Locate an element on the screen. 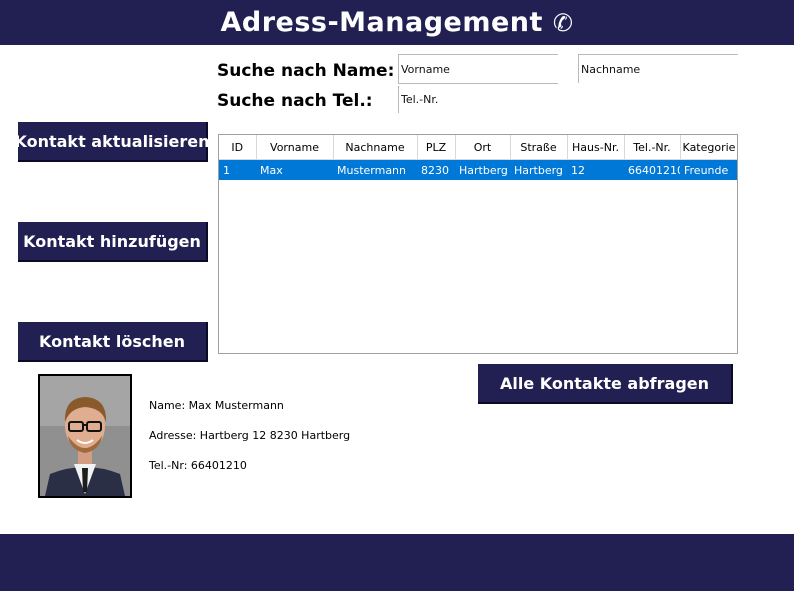 The height and width of the screenshot is (591, 794). delete-contact-button: Kontakt löschen is located at coordinates (113, 342).